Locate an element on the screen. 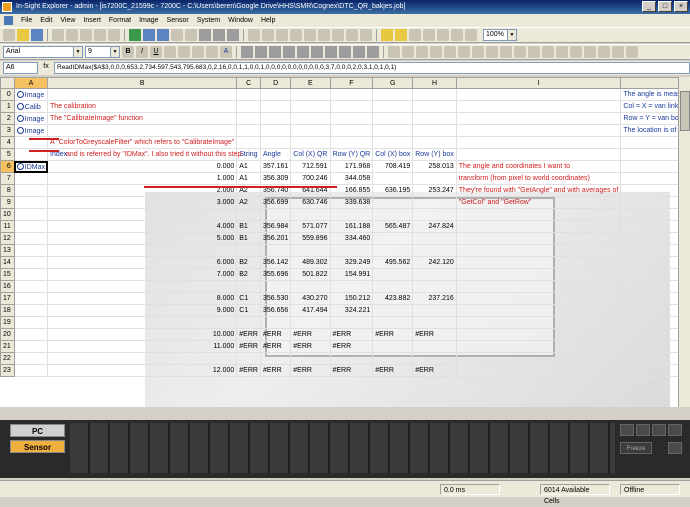  cell-d19 is located at coordinates (275, 323).